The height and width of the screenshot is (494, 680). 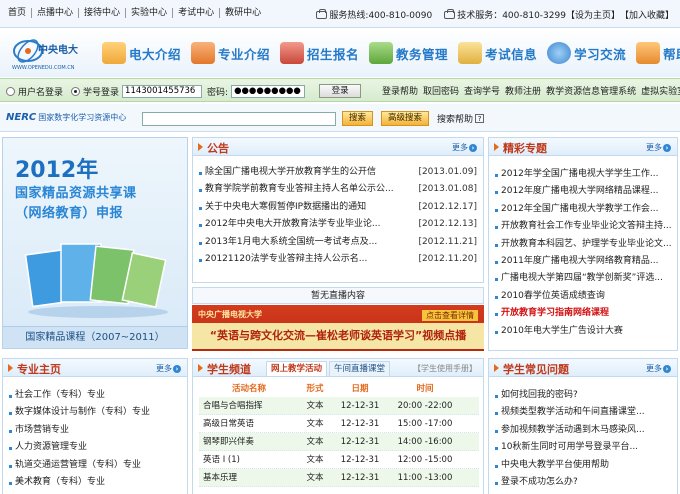 What do you see at coordinates (19, 13) in the screenshot?
I see `top-nav-home: 首页` at bounding box center [19, 13].